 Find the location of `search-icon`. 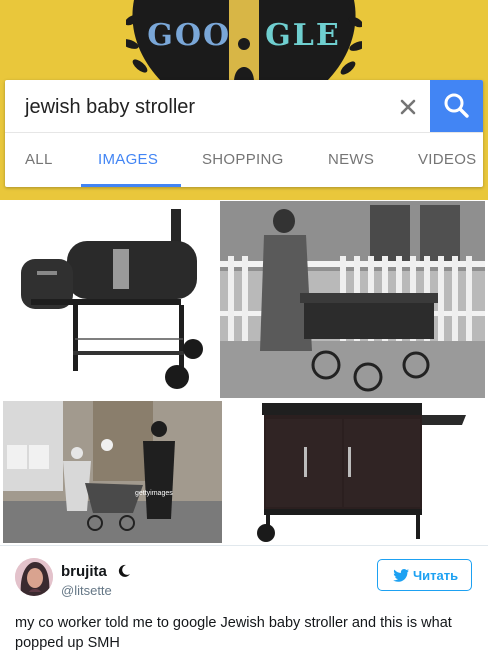

search-icon is located at coordinates (456, 105).